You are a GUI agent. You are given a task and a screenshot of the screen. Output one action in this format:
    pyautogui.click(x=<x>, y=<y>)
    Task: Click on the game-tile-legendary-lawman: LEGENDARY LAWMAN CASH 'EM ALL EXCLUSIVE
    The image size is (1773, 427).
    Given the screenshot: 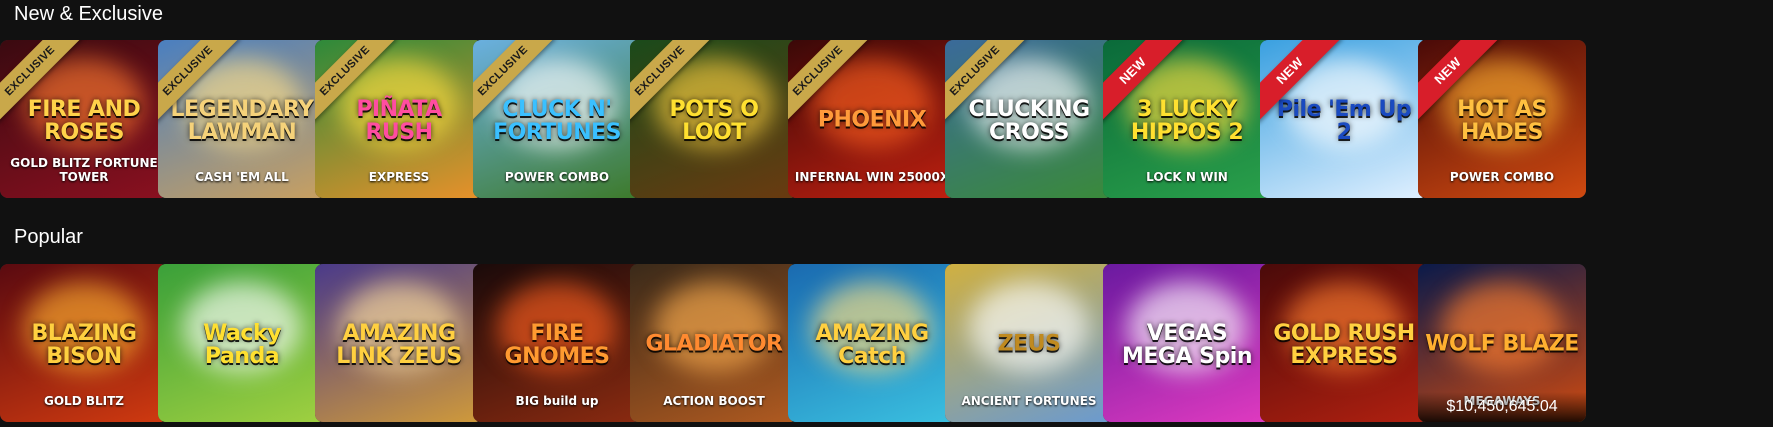 What is the action you would take?
    pyautogui.click(x=242, y=119)
    